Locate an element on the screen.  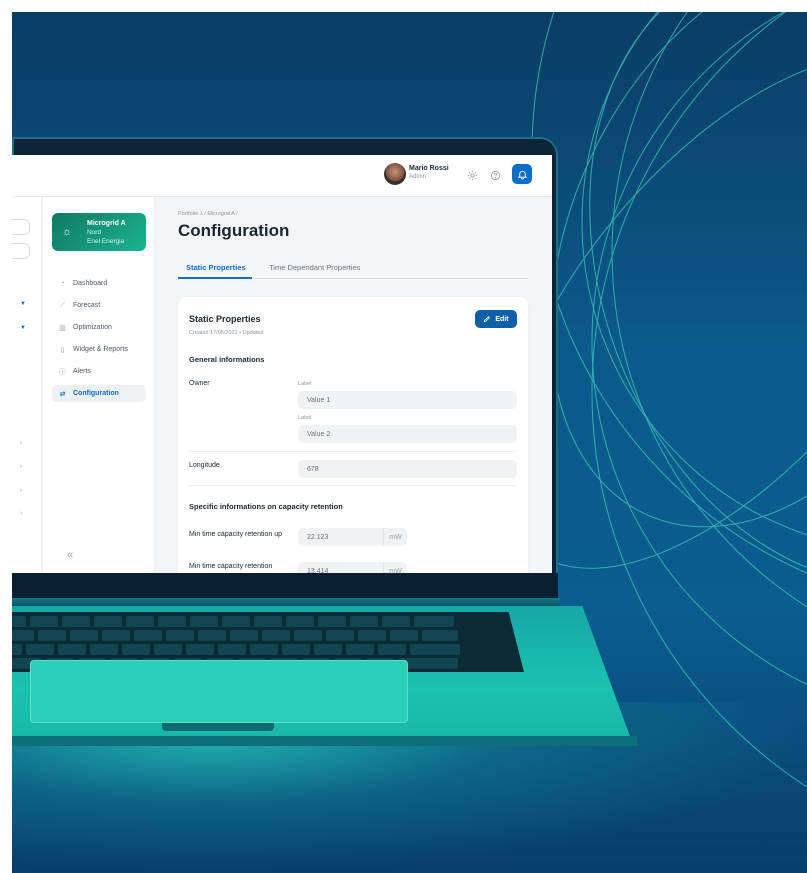
top-bar: Mario Rossi Admin is located at coordinates (282, 176).